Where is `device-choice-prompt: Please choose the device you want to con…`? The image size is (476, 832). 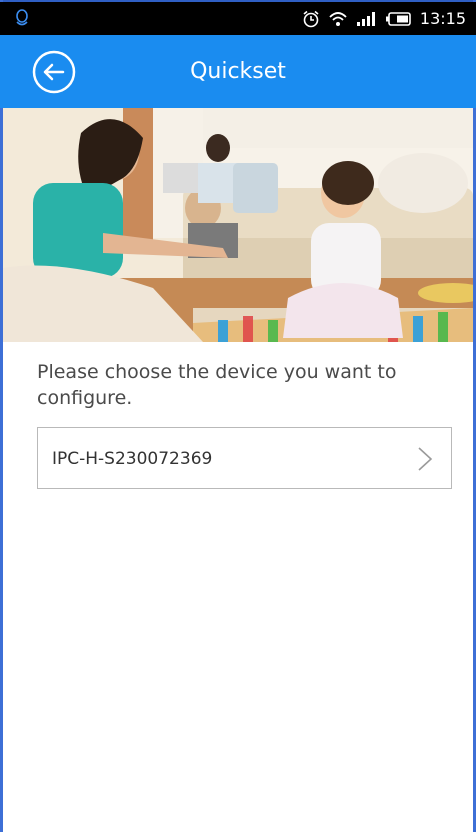 device-choice-prompt: Please choose the device you want to con… is located at coordinates (217, 385).